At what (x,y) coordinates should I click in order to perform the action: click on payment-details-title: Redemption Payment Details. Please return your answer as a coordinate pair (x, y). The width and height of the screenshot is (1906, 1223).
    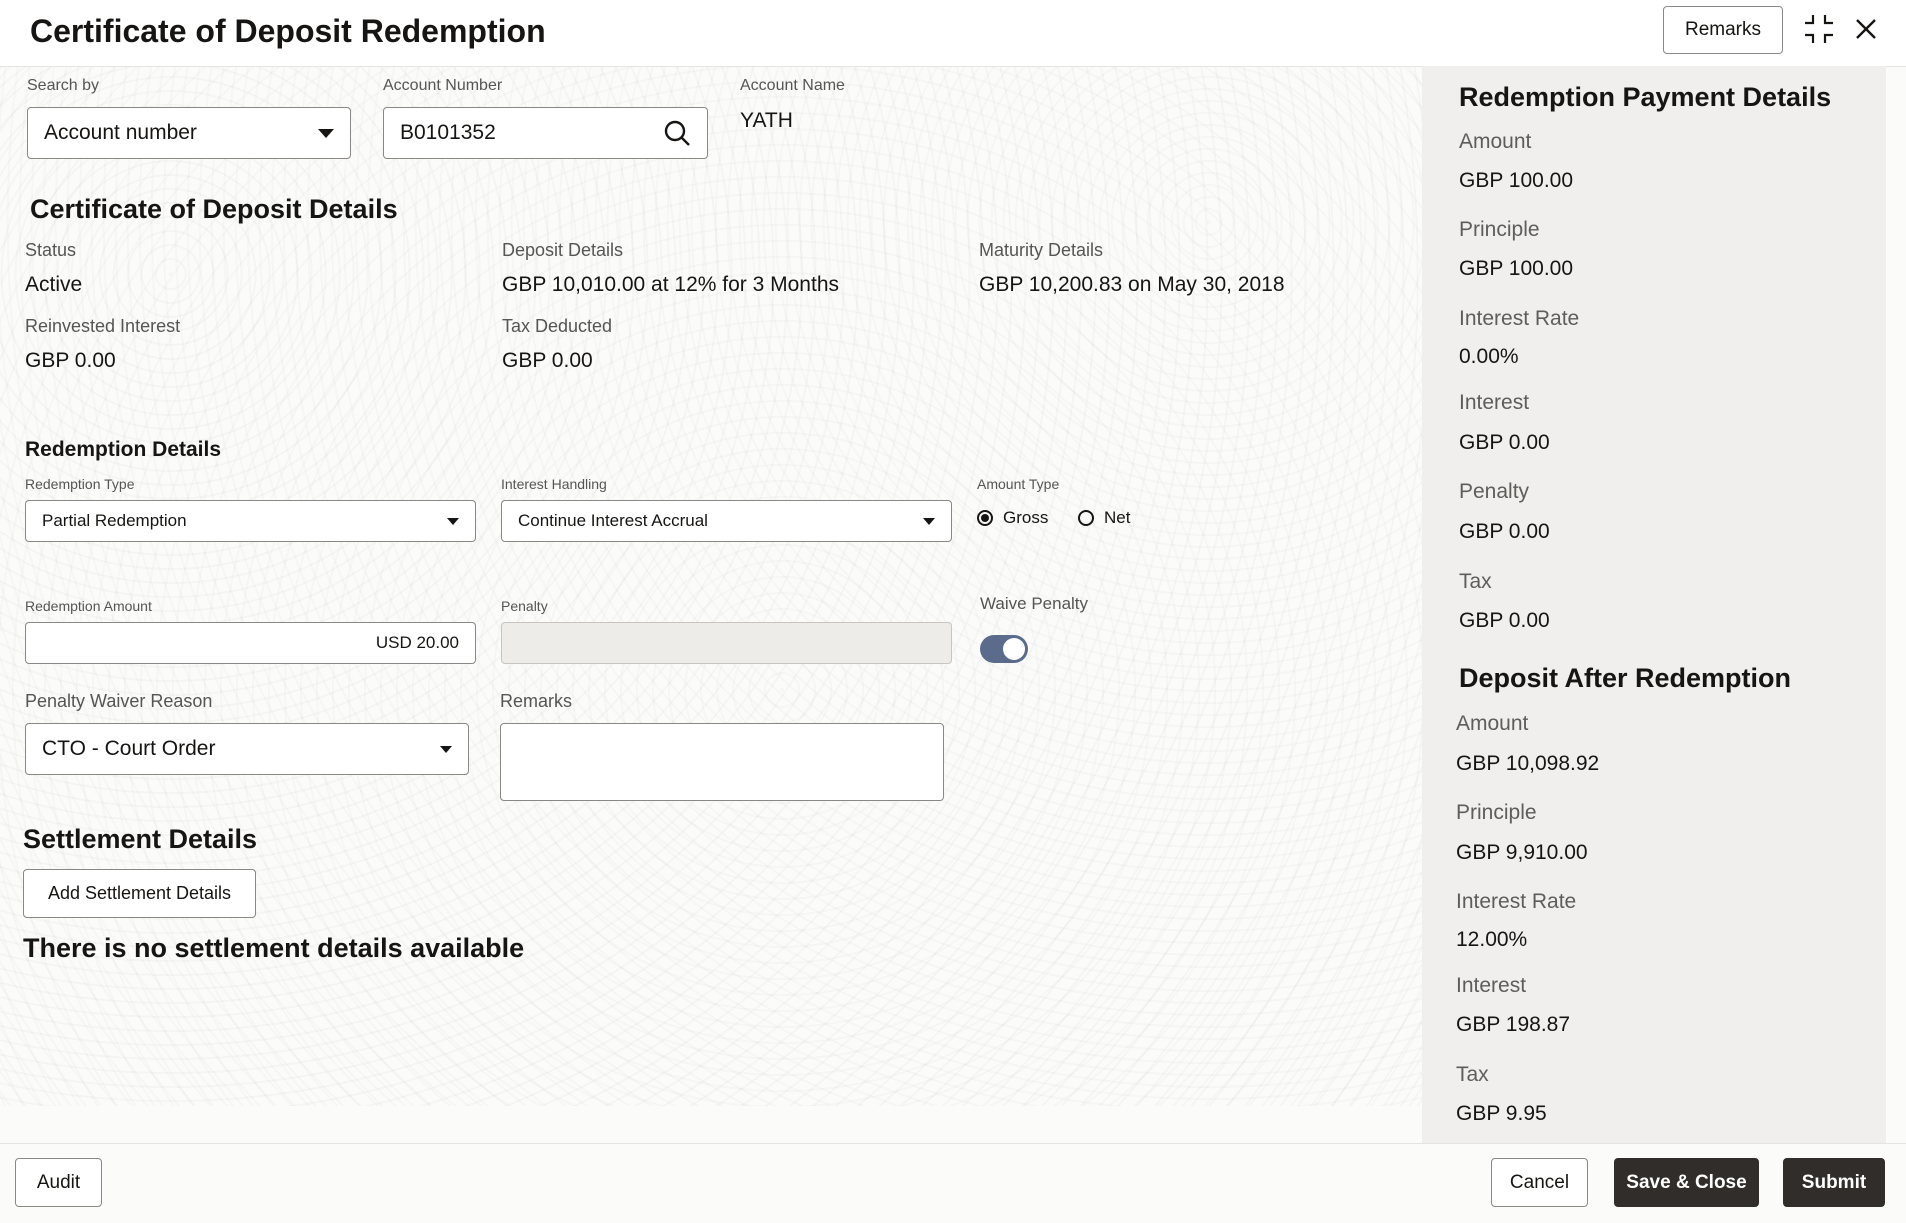
    Looking at the image, I should click on (1645, 97).